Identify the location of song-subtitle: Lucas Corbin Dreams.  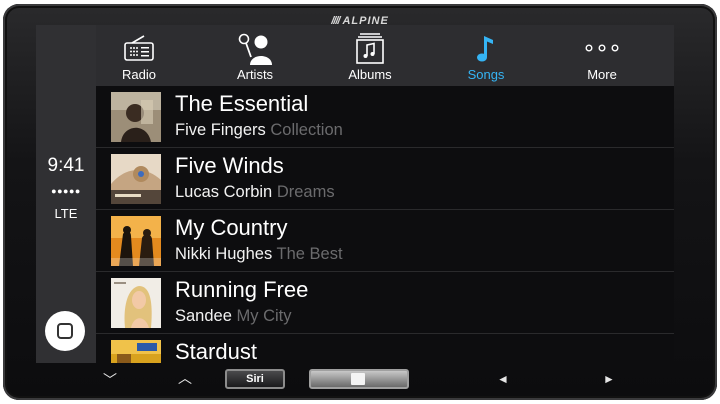
(255, 192).